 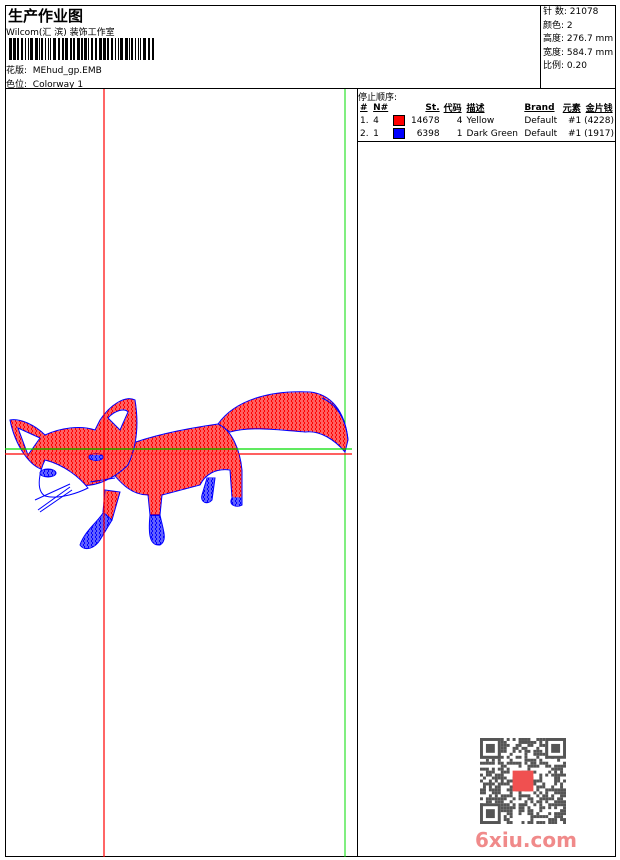 I want to click on design-file: 花版: MEhud_gp.EMB, so click(x=54, y=69).